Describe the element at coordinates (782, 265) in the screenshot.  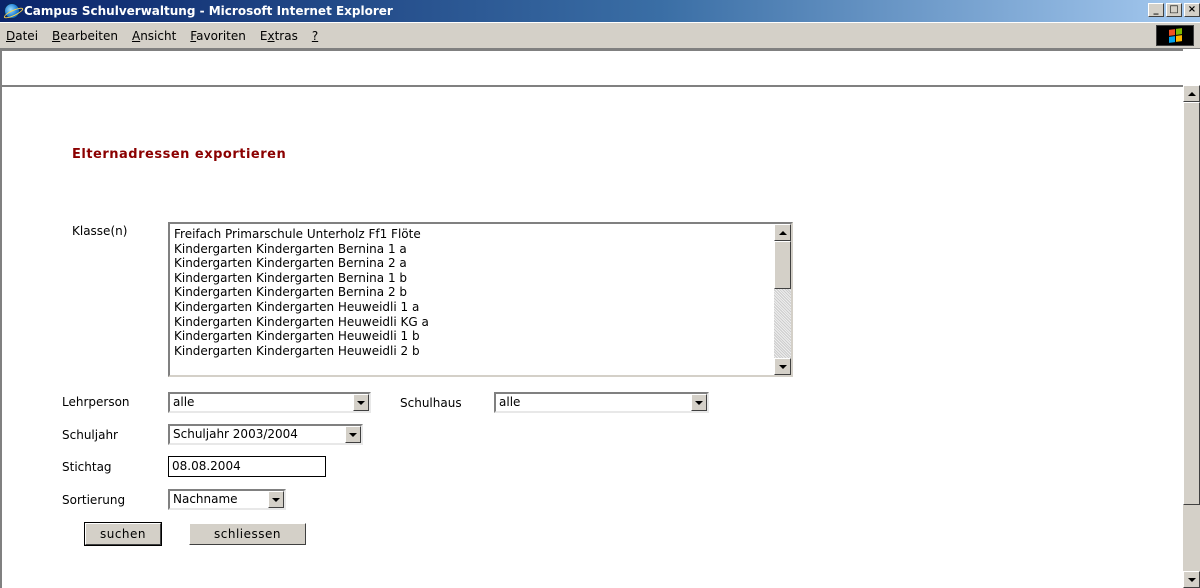
I see `listbox-scrollbar-thumb` at that location.